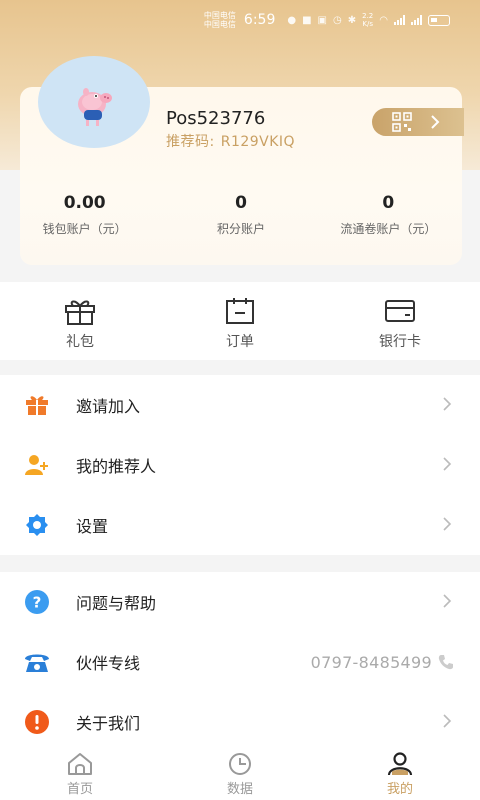 The height and width of the screenshot is (800, 480). I want to click on hotline-number: 0797-8485499, so click(371, 662).